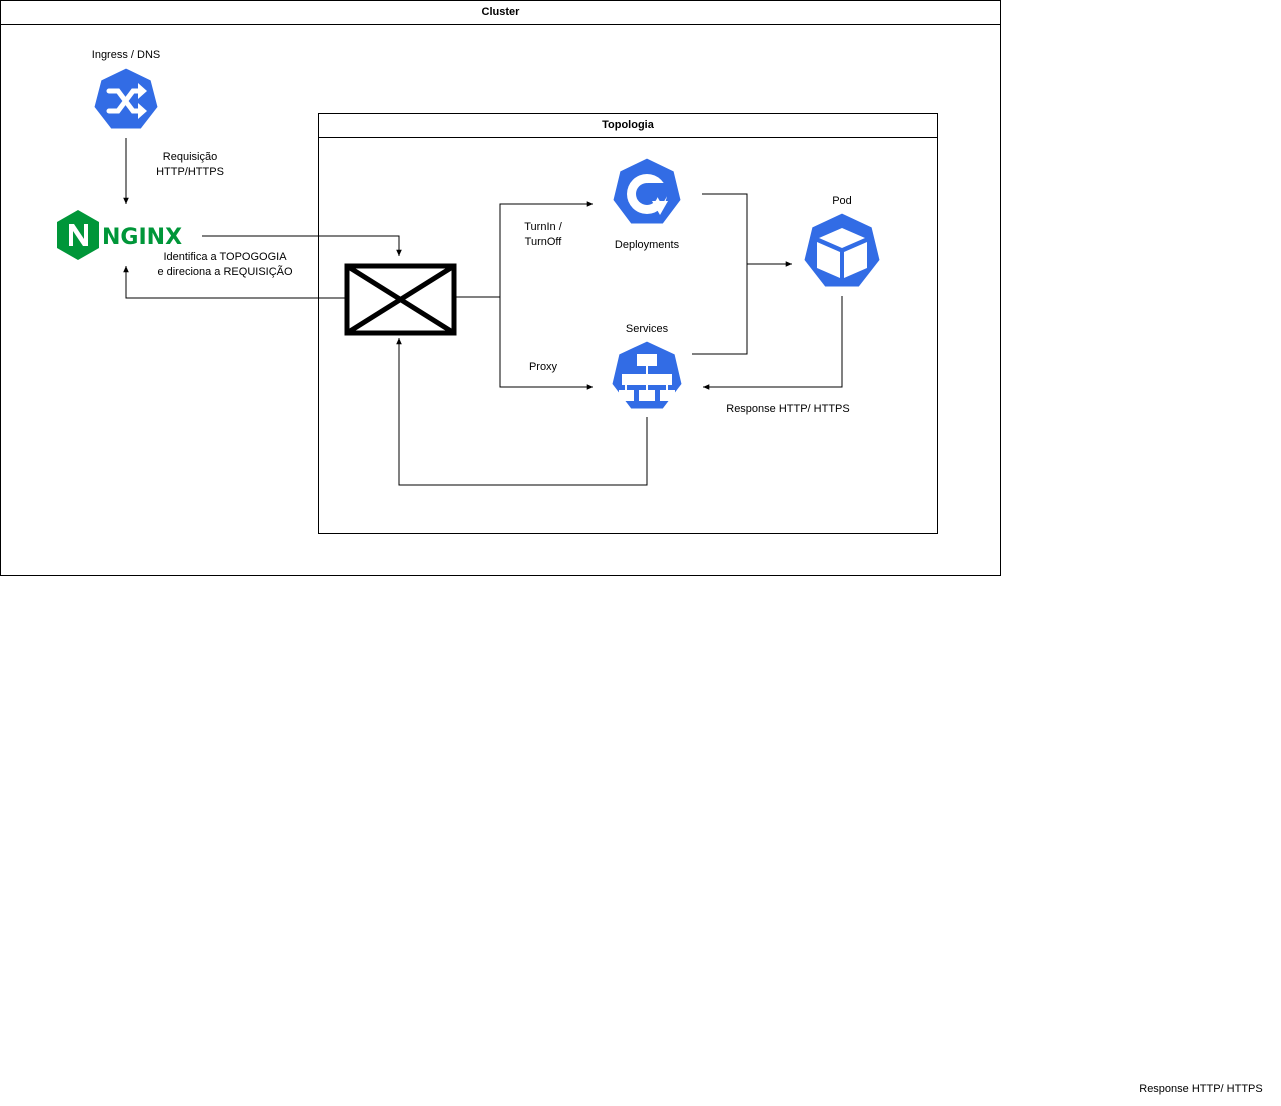  Describe the element at coordinates (747, 230) in the screenshot. I see `edge-deployments-to-pod` at that location.